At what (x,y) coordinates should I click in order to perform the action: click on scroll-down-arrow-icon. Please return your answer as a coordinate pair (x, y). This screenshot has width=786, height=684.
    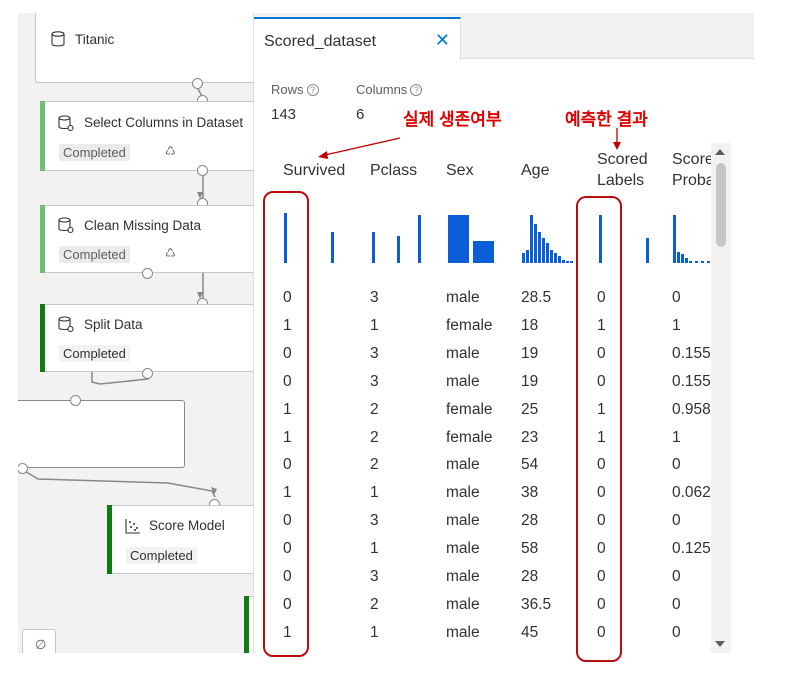
    Looking at the image, I should click on (720, 644).